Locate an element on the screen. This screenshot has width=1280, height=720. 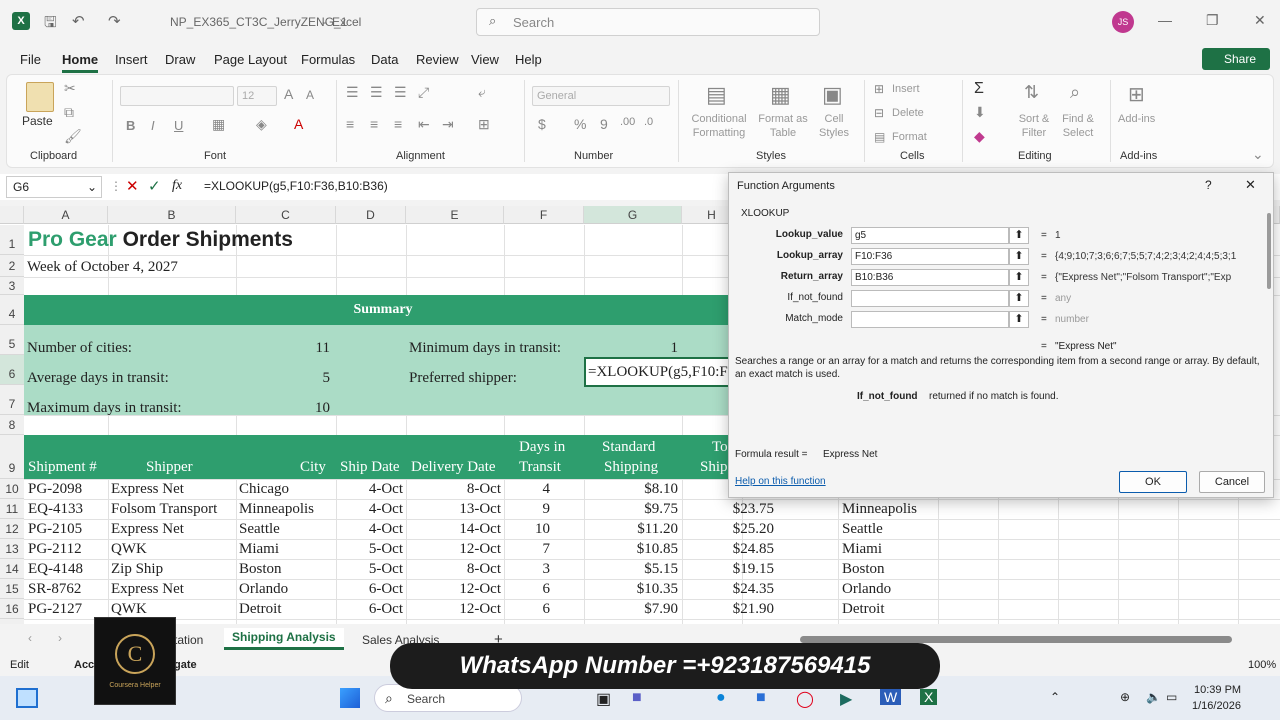
widgets-icon is located at coordinates (27, 698).